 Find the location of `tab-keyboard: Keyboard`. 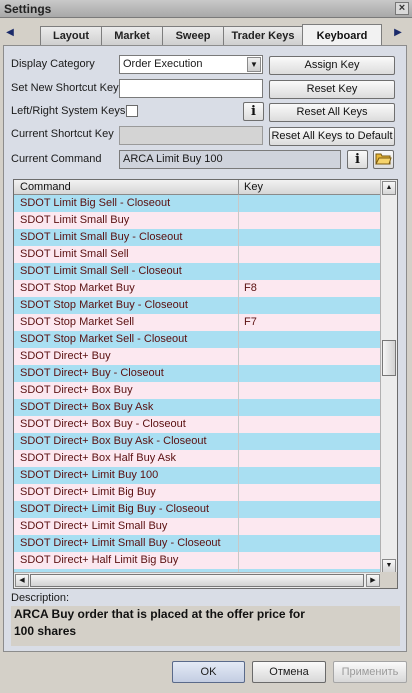

tab-keyboard: Keyboard is located at coordinates (342, 35).